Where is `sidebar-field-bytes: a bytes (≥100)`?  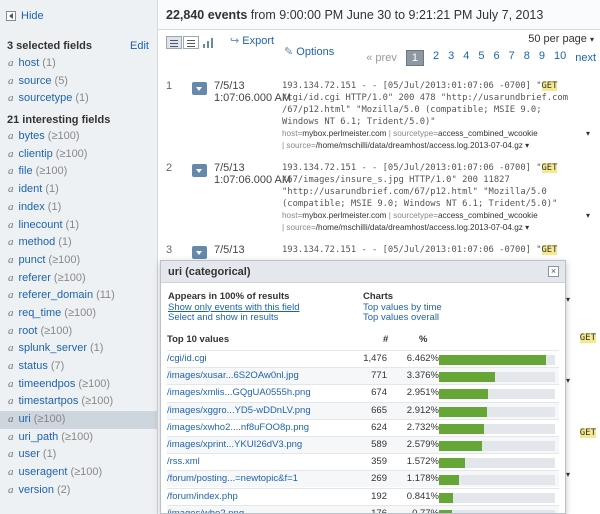 sidebar-field-bytes: a bytes (≥100) is located at coordinates (78, 137).